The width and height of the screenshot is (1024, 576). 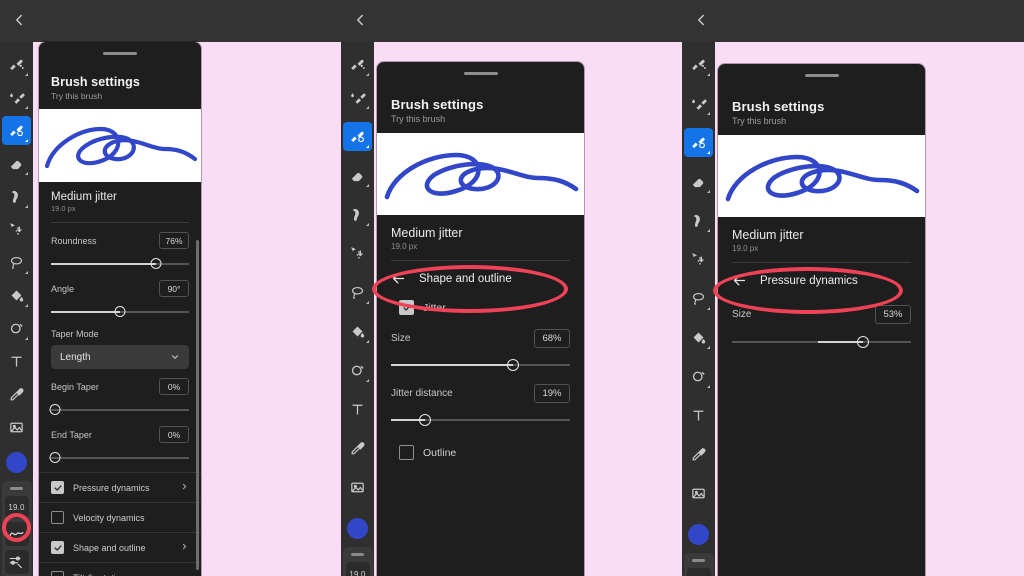 I want to click on option-shape-and-outline: Shape and outline, so click(x=120, y=547).